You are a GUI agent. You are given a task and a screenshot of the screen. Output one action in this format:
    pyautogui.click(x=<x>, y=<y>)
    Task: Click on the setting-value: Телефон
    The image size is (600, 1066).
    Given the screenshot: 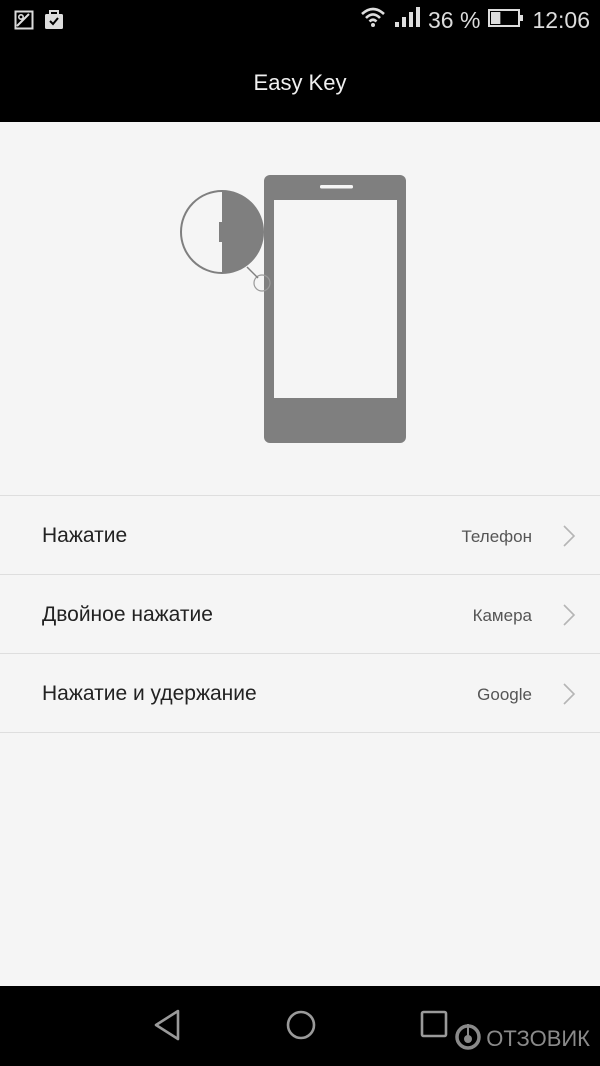 What is the action you would take?
    pyautogui.click(x=496, y=536)
    